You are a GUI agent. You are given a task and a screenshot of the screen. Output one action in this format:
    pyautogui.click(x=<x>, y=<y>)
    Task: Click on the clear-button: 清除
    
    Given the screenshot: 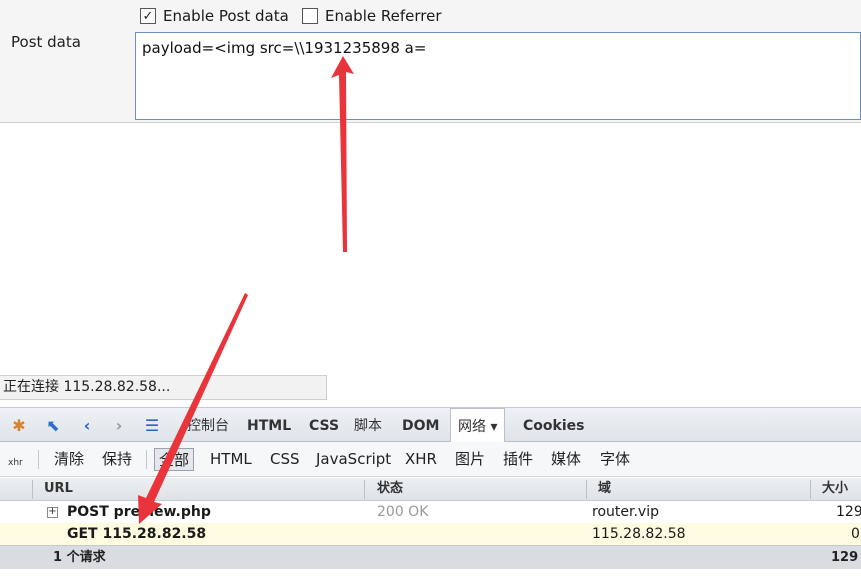 What is the action you would take?
    pyautogui.click(x=69, y=459)
    